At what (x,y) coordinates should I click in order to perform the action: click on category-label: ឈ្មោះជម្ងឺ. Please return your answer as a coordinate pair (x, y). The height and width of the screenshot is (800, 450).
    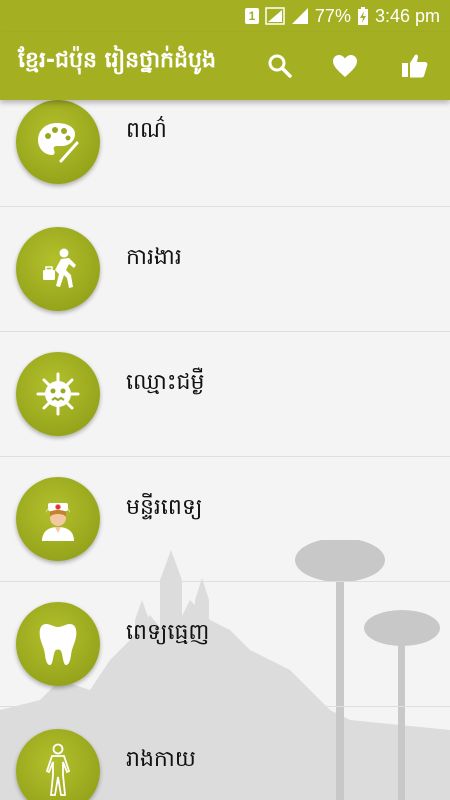
    Looking at the image, I should click on (165, 382).